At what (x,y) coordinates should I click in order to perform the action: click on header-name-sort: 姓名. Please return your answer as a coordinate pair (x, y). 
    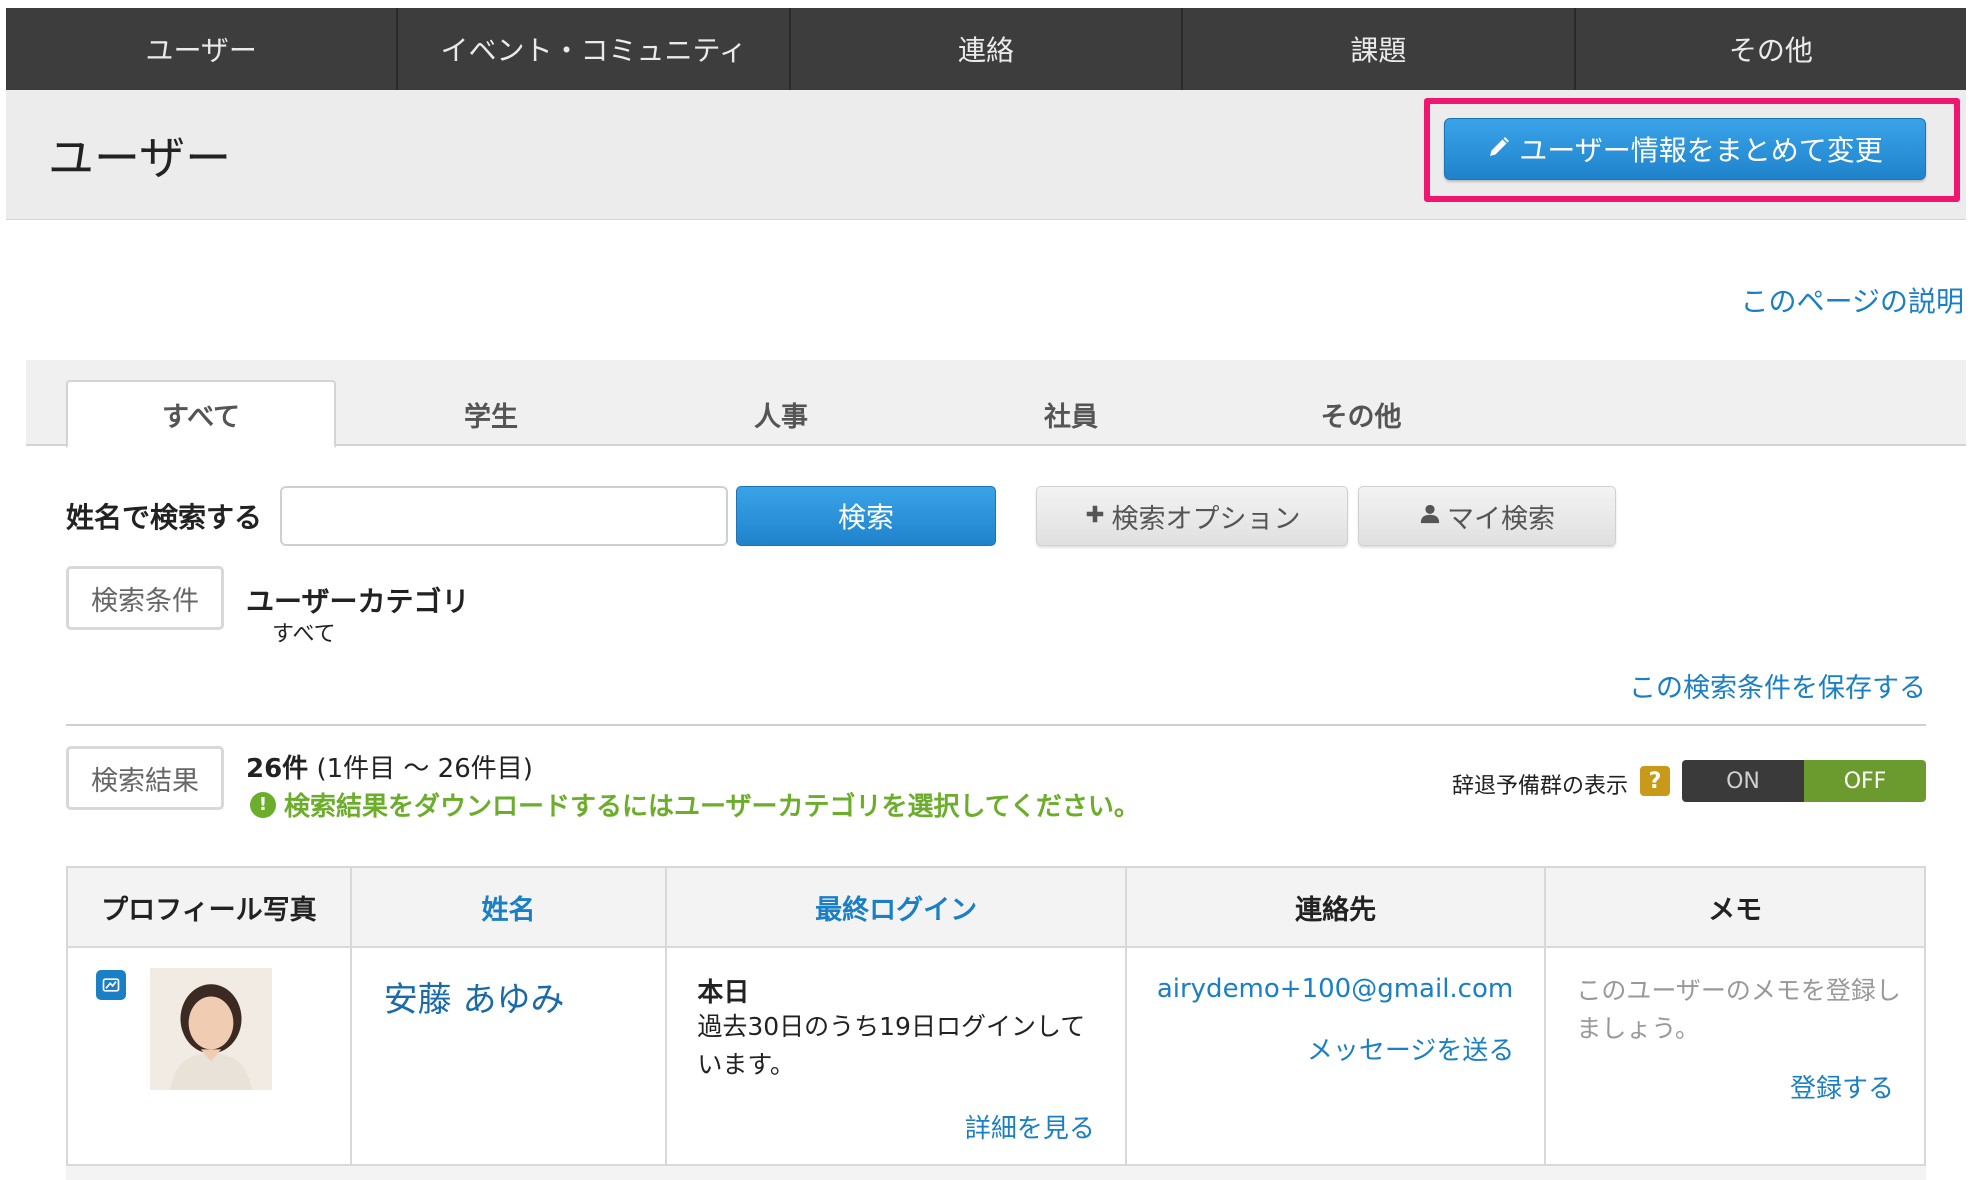
    Looking at the image, I should click on (508, 907).